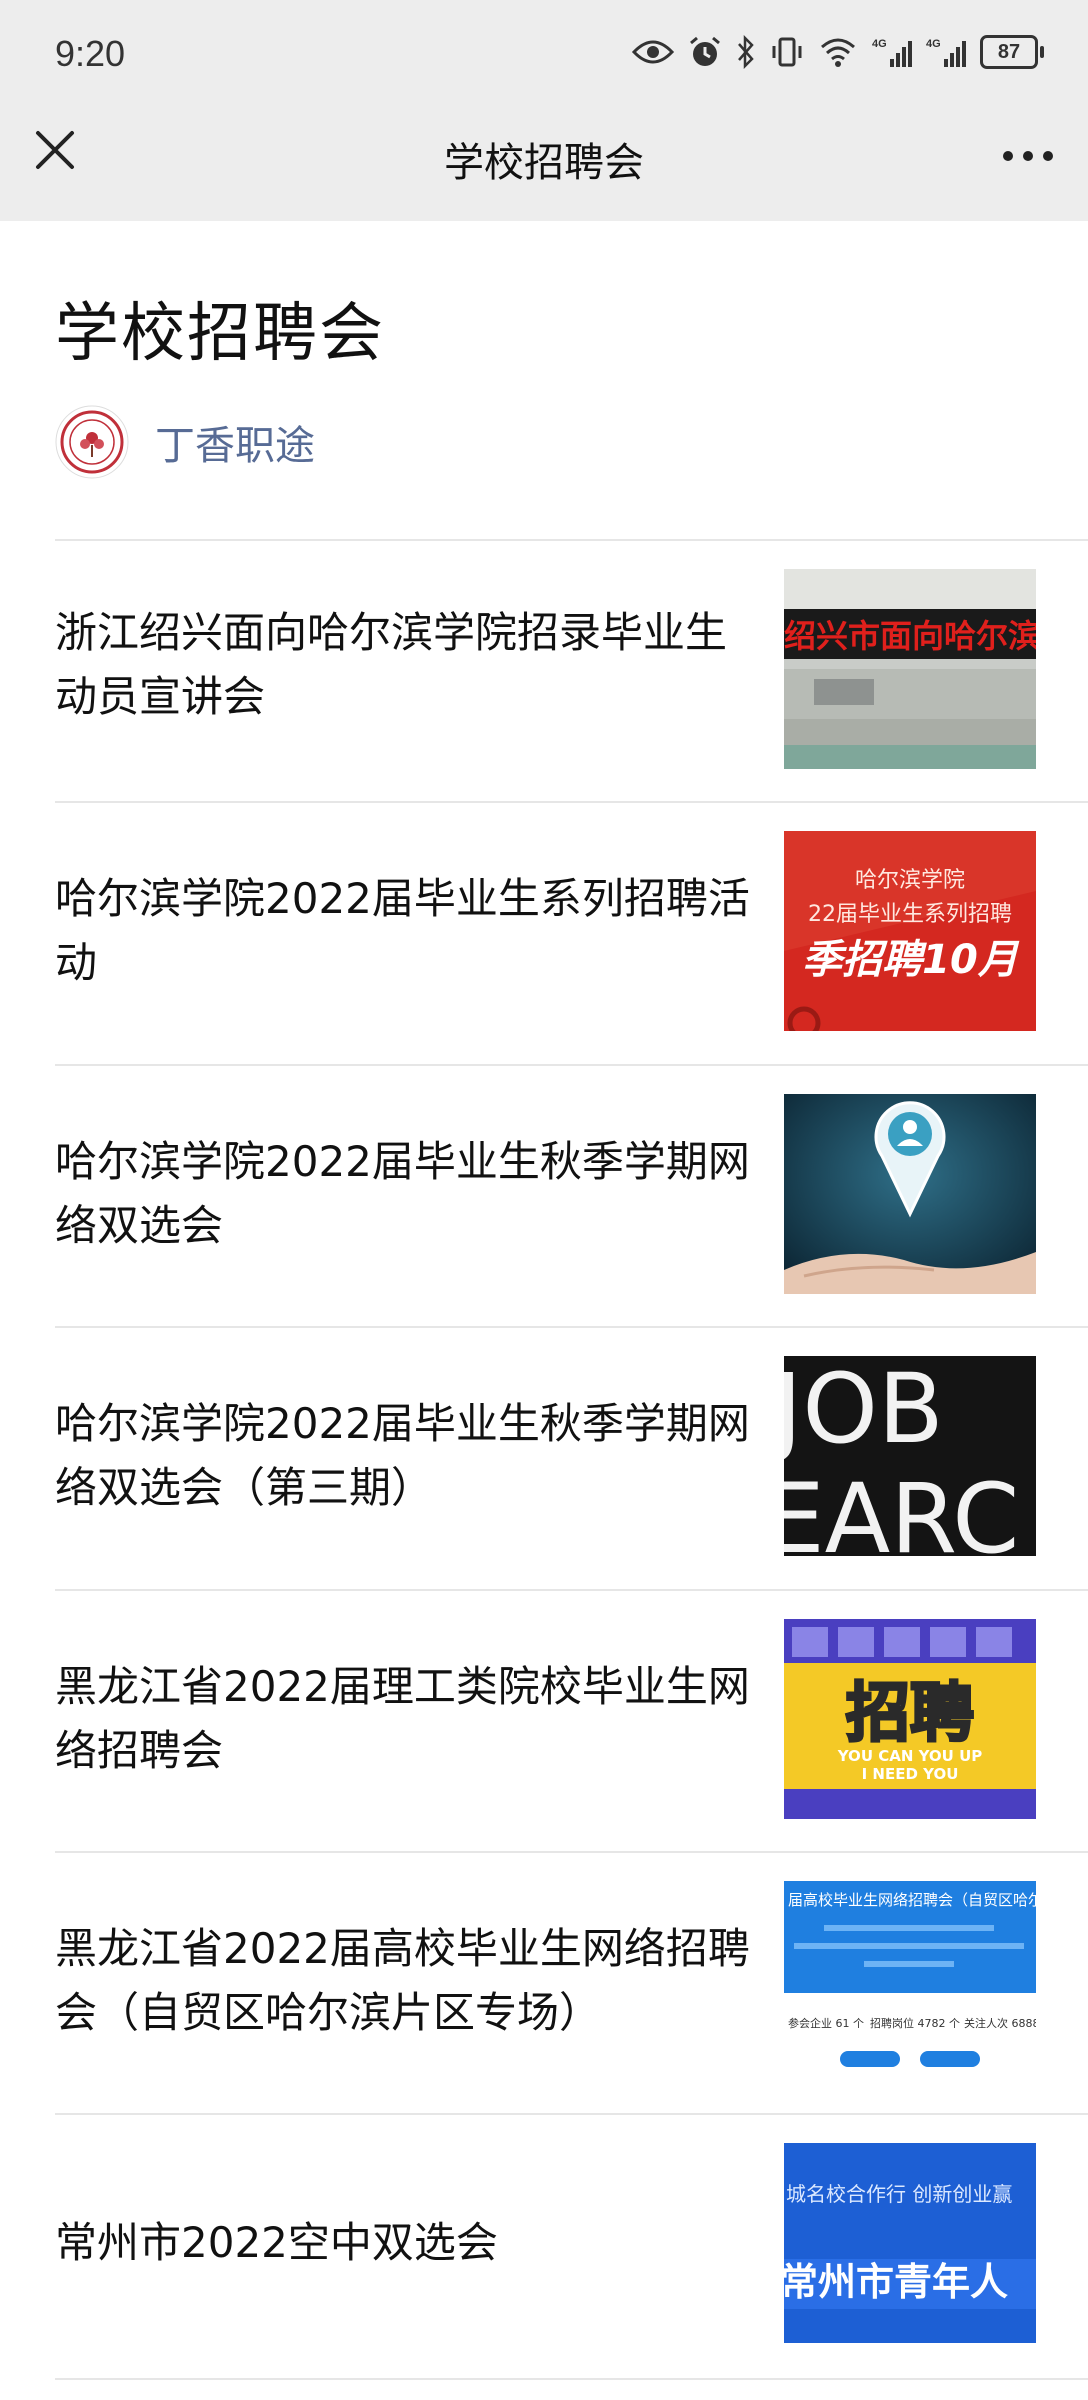  I want to click on svg-text: I NEED YOU, so click(910, 1774).